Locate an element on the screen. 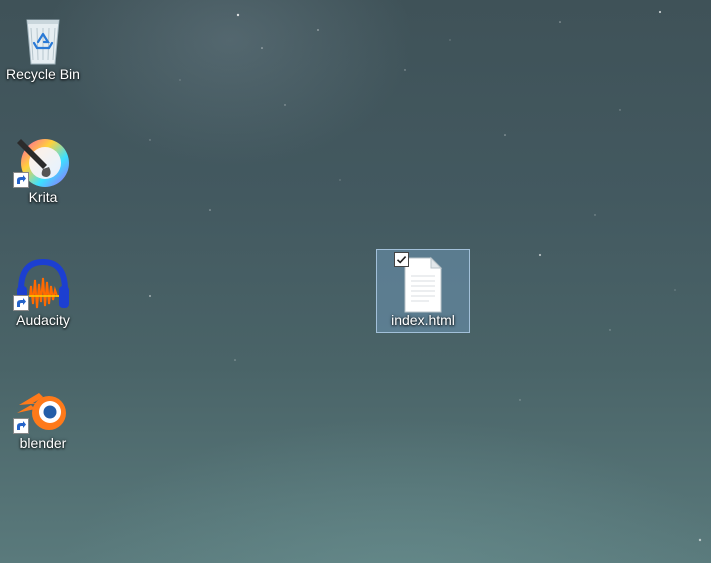  checkmark-icon is located at coordinates (401, 260).